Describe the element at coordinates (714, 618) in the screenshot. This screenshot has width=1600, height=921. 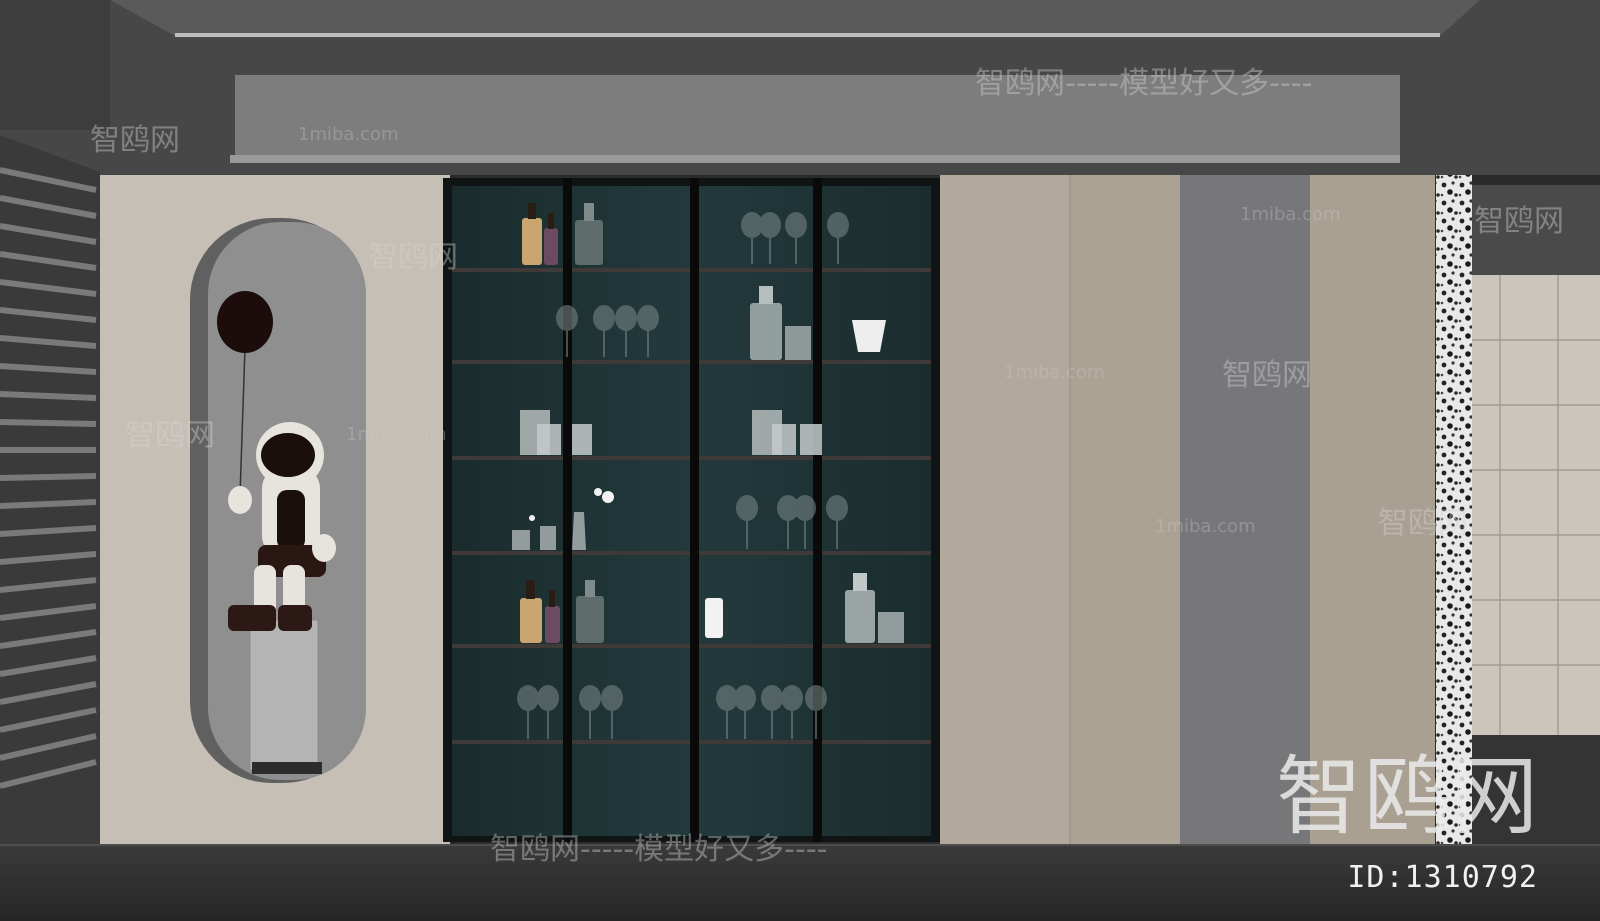
I see `white-candle` at that location.